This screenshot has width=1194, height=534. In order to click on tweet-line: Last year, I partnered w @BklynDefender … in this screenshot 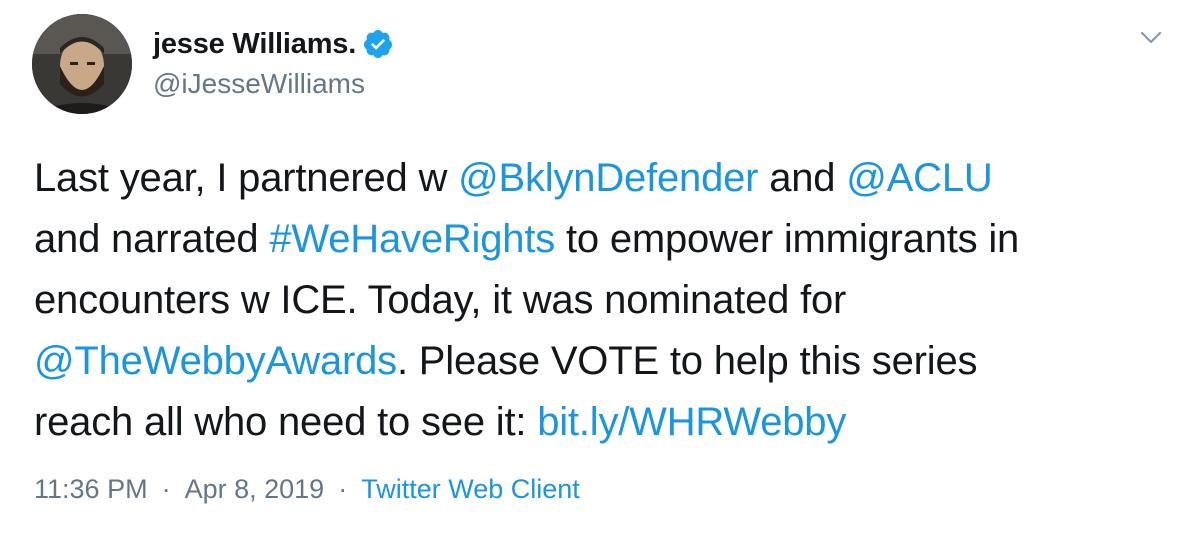, I will do `click(604, 178)`.